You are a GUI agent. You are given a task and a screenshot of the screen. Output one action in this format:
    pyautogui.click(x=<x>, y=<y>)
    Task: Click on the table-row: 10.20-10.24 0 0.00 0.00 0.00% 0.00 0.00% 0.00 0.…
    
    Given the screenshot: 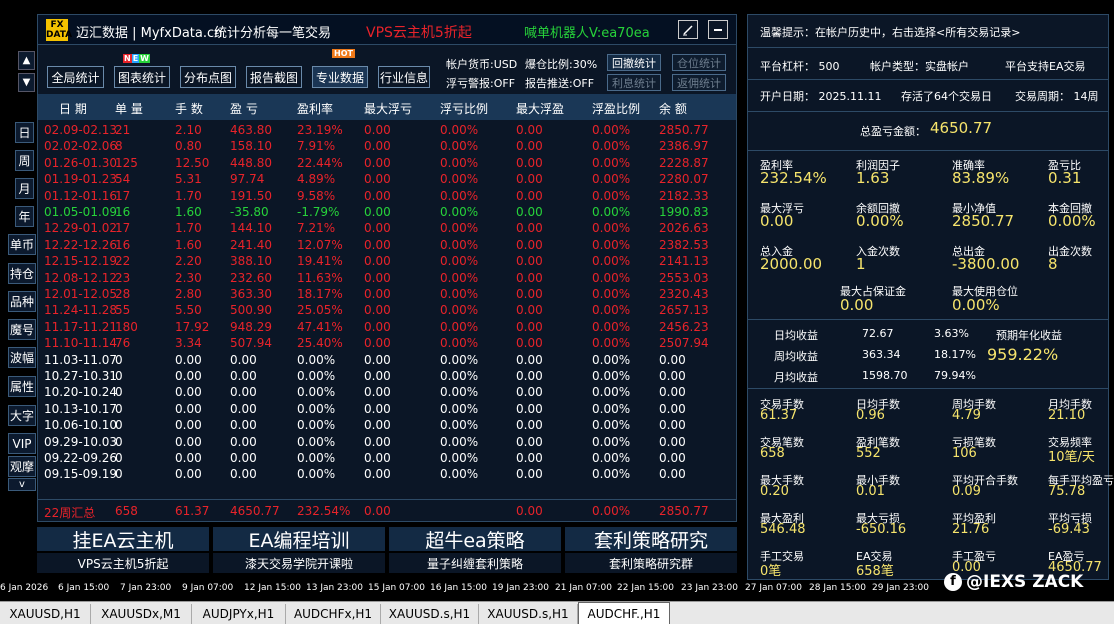 What is the action you would take?
    pyautogui.click(x=387, y=393)
    